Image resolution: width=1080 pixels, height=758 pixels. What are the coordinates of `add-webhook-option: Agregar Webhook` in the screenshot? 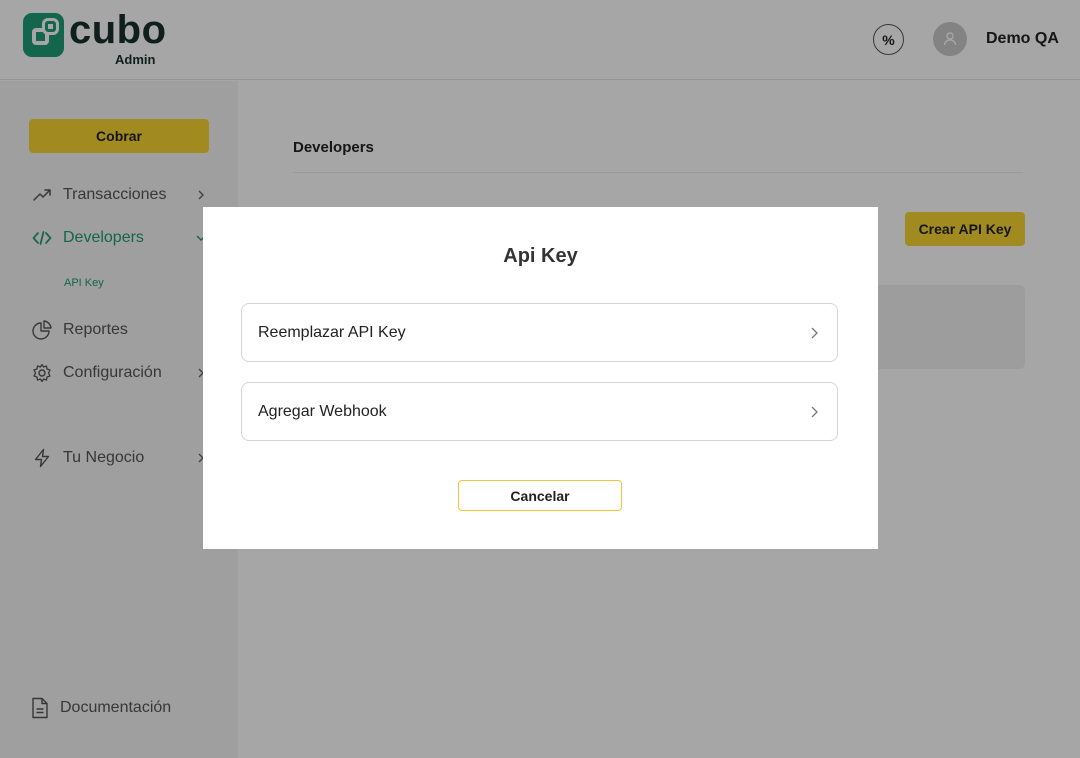 It's located at (539, 411).